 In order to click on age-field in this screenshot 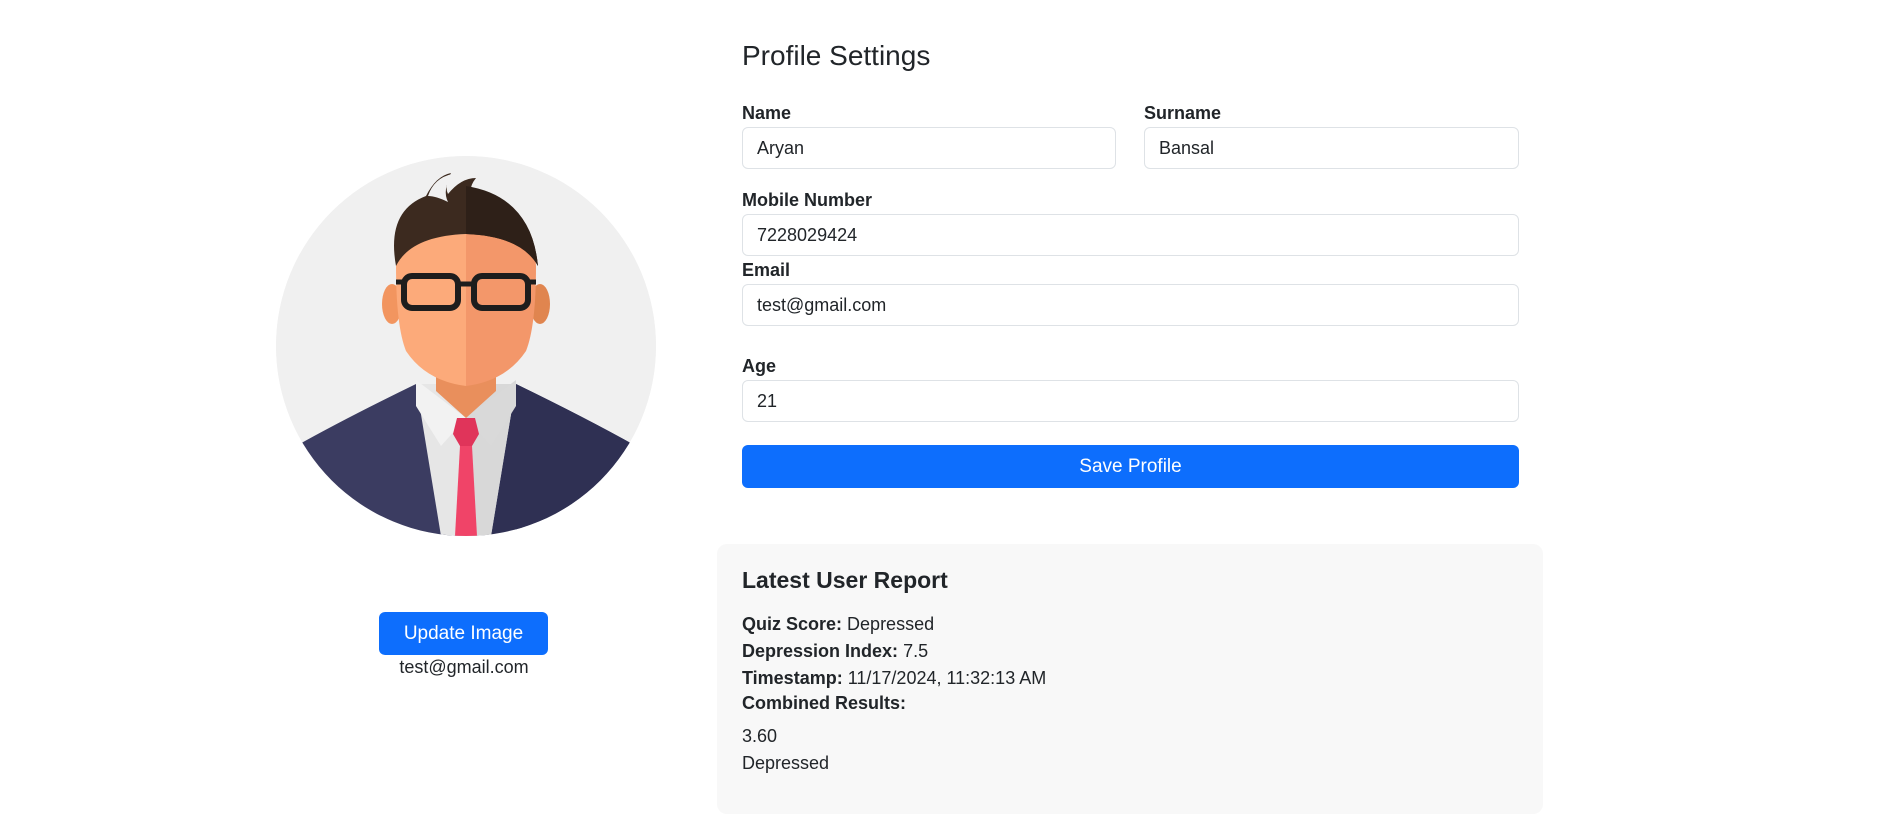, I will do `click(1130, 401)`.